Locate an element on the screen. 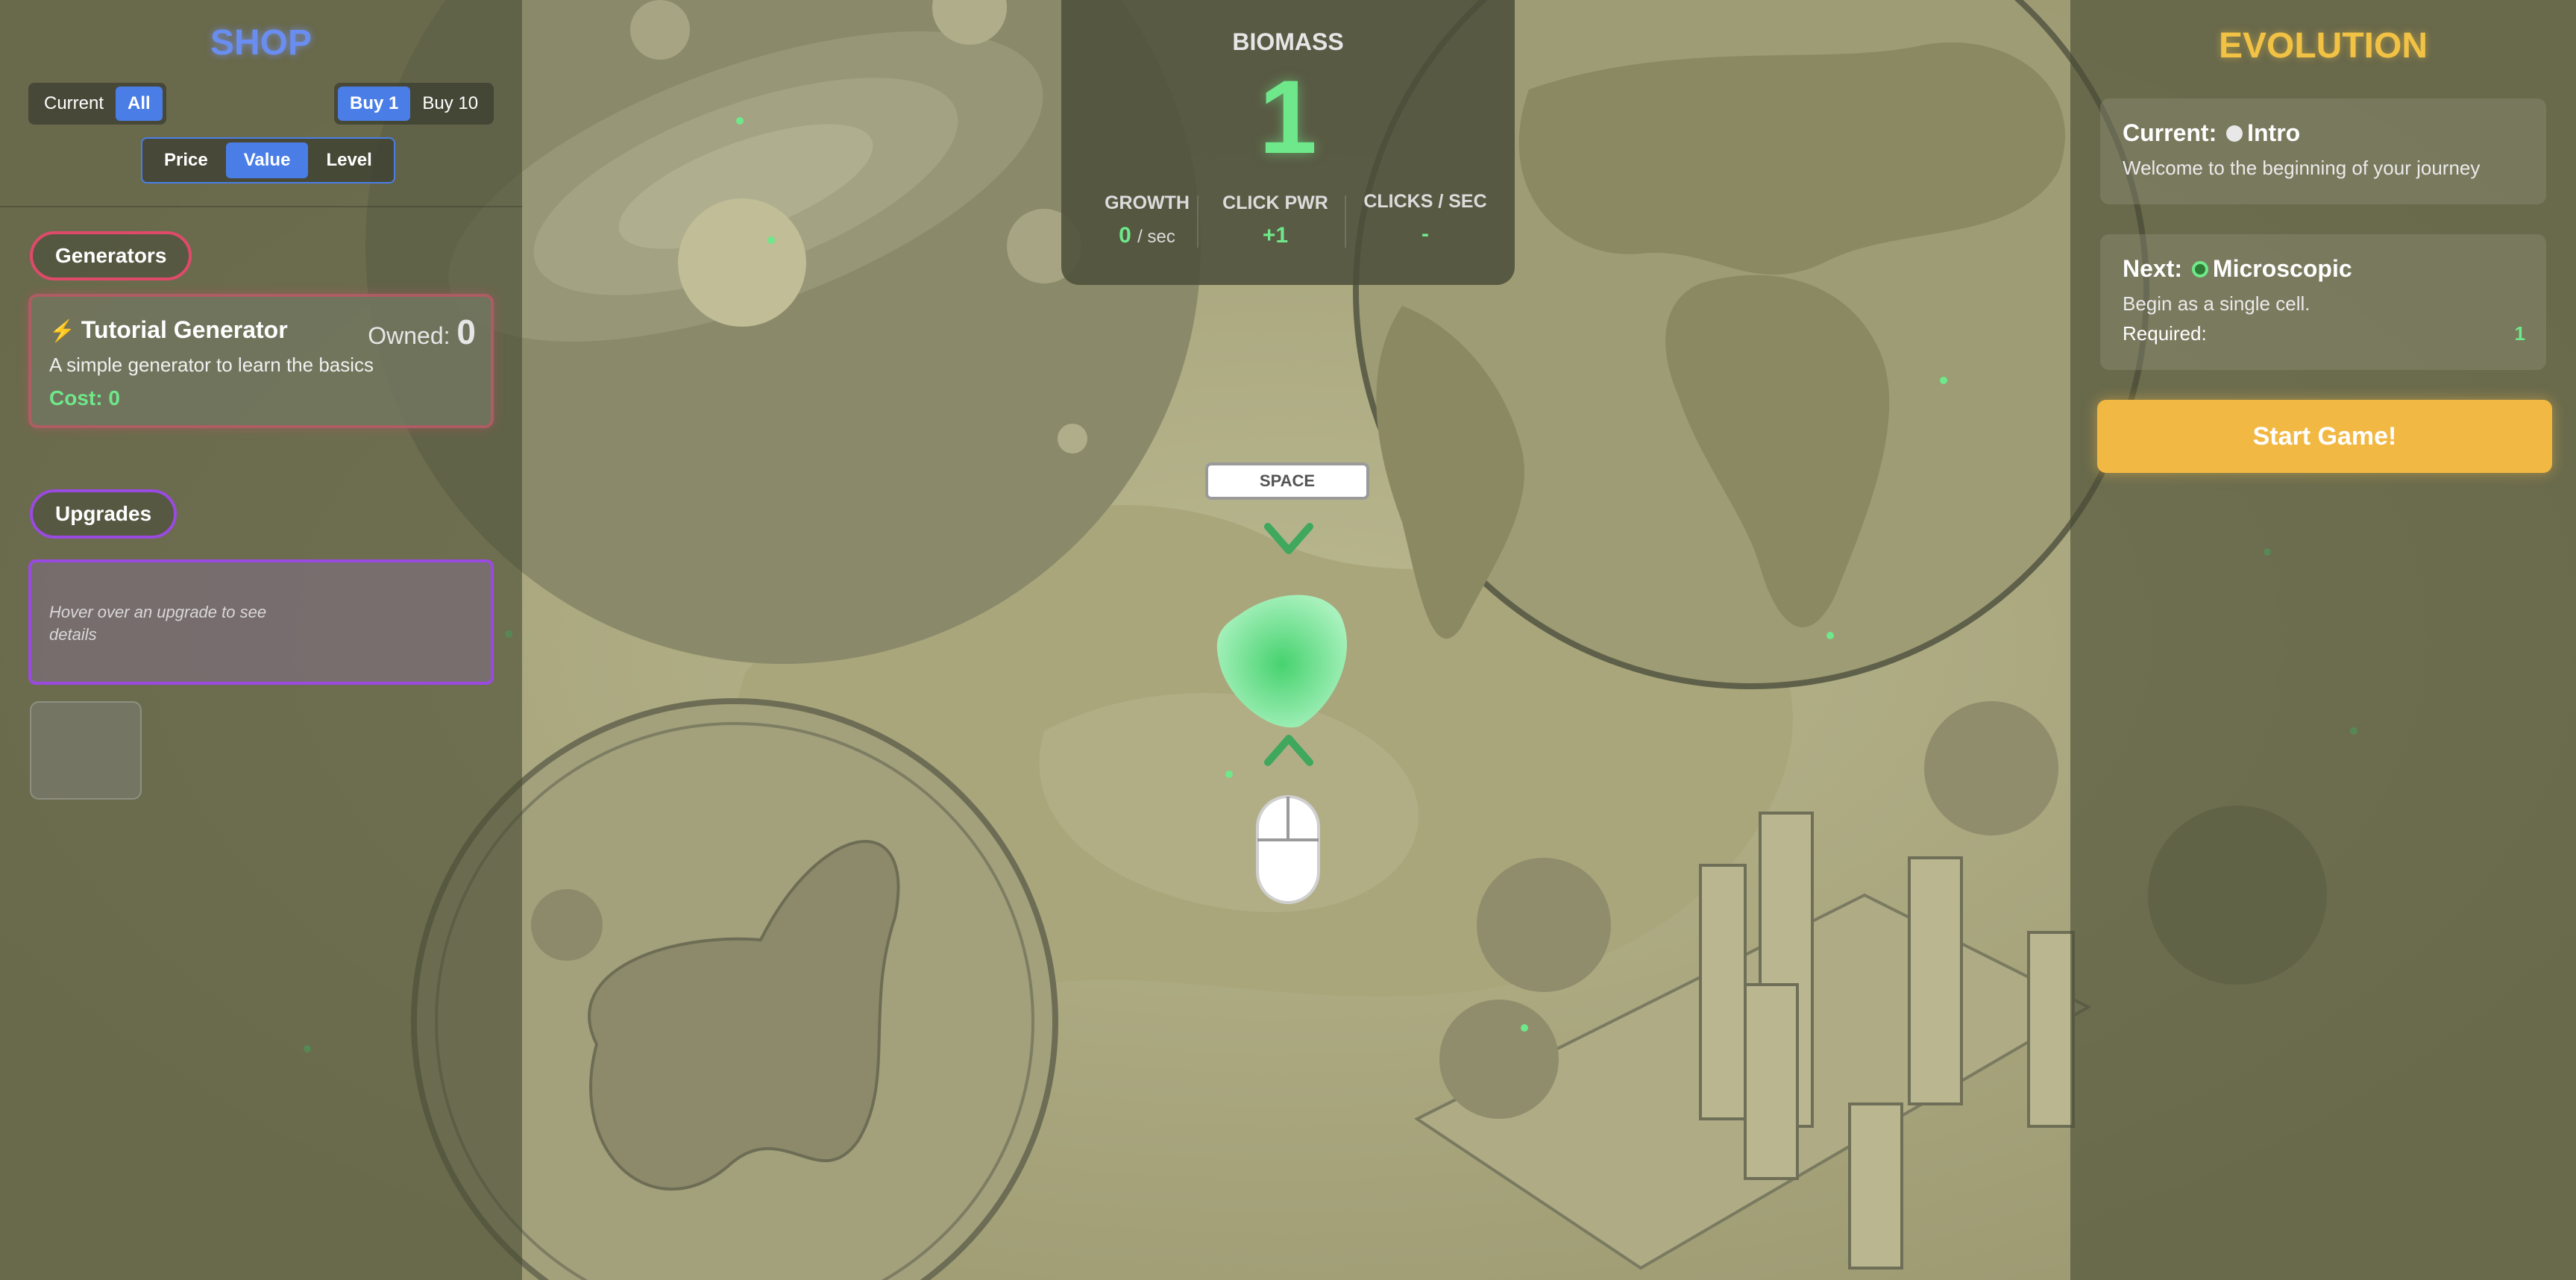 The width and height of the screenshot is (2576, 1280). click-power-stat: CLICK PWR +1 is located at coordinates (1276, 220).